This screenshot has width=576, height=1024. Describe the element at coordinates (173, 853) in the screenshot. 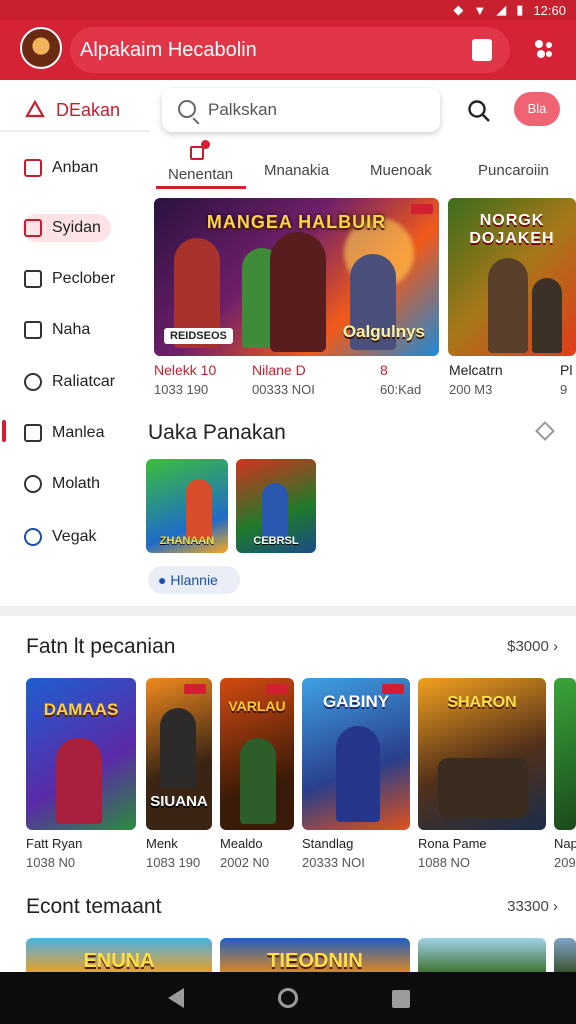

I see `game-meta-2: Menk 1083 190` at that location.